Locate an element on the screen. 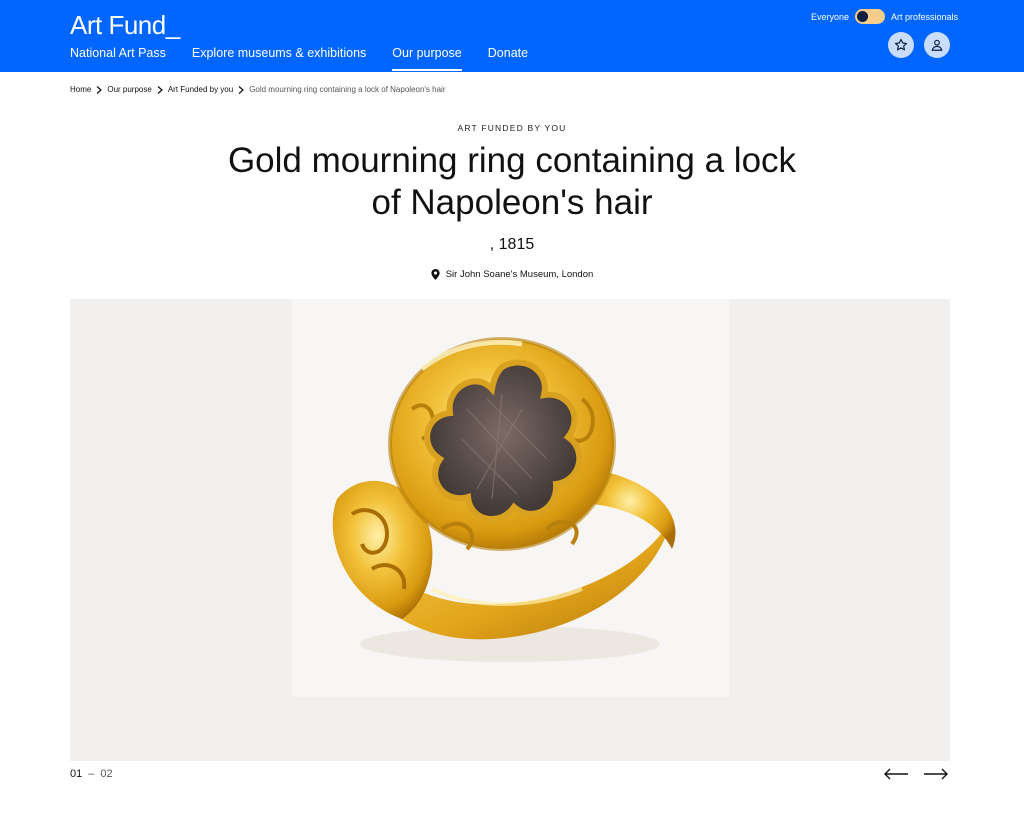 This screenshot has height=813, width=1024. gold-ring-image is located at coordinates (504, 499).